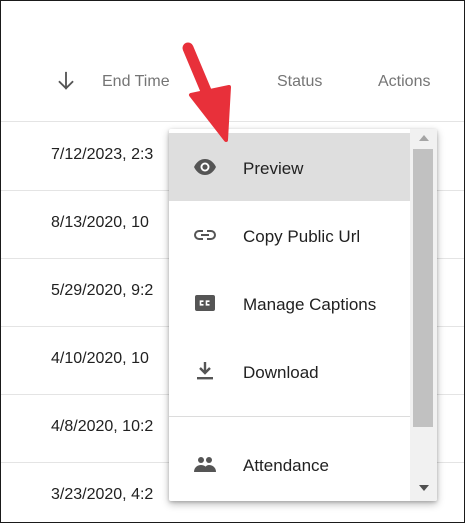  Describe the element at coordinates (205, 371) in the screenshot. I see `download-icon` at that location.